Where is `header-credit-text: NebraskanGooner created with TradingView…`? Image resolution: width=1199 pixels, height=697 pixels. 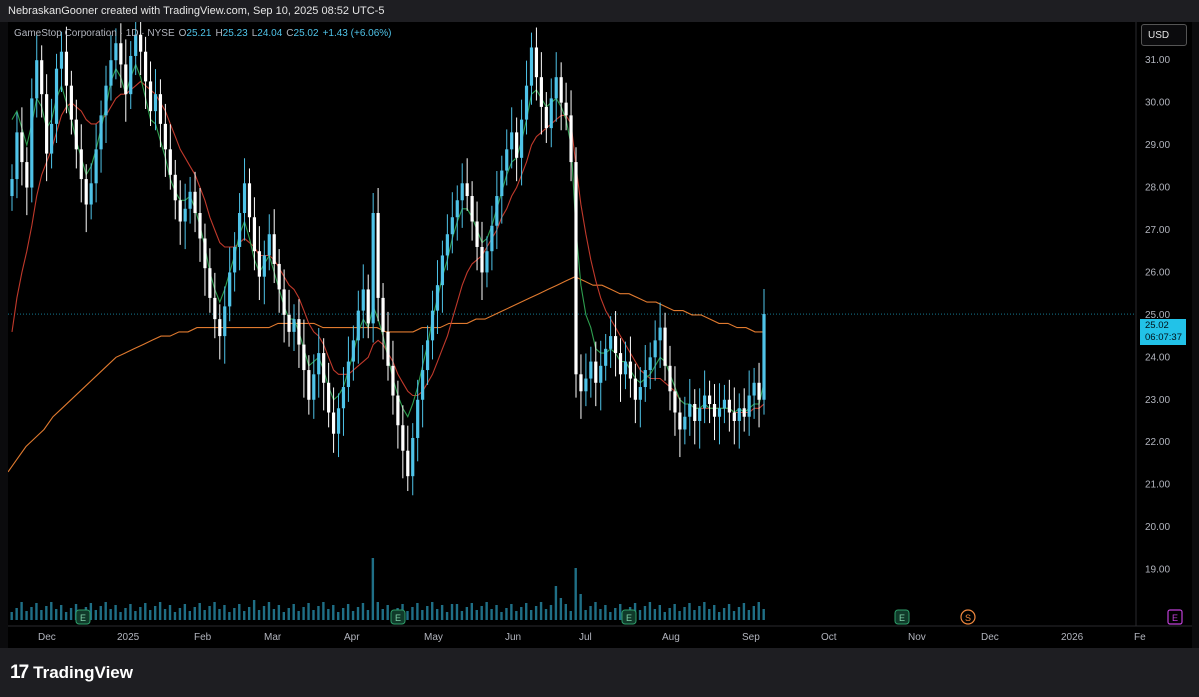
header-credit-text: NebraskanGooner created with TradingView… is located at coordinates (196, 11).